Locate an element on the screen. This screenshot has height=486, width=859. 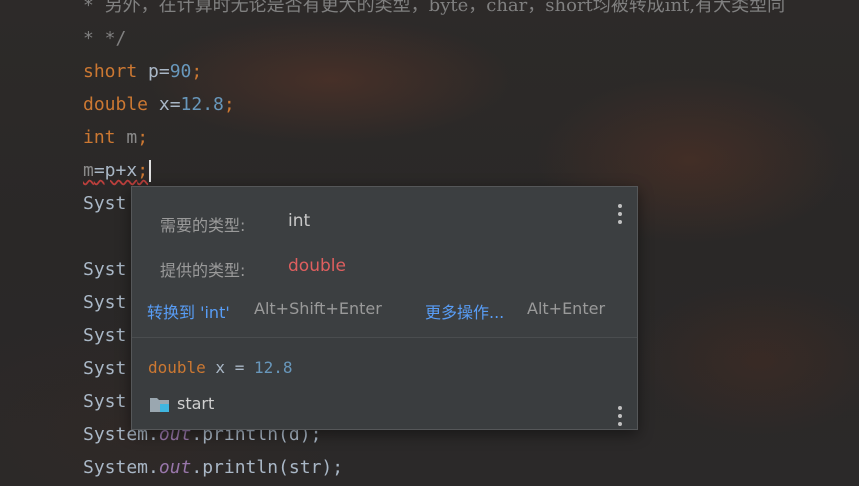
code-line-int-declaration: int m; is located at coordinates (116, 137).